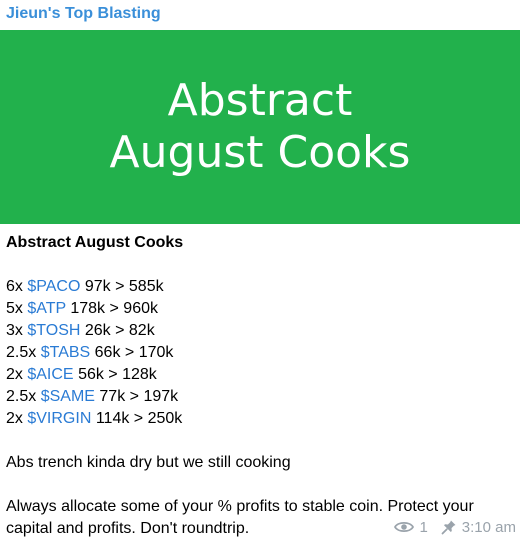 Image resolution: width=520 pixels, height=540 pixels. What do you see at coordinates (488, 527) in the screenshot?
I see `message-time: 3:10 am` at bounding box center [488, 527].